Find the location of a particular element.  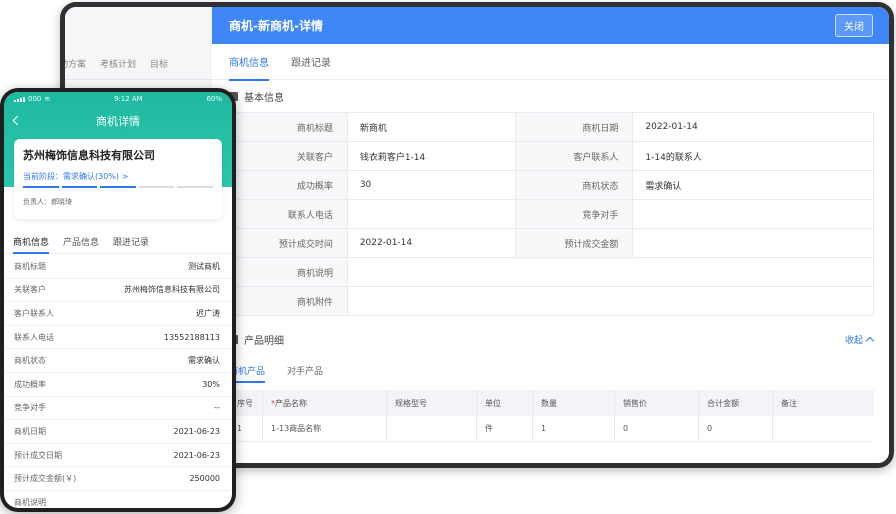

field-value: 苏州梅饰信息科技有限公司 is located at coordinates (172, 290).